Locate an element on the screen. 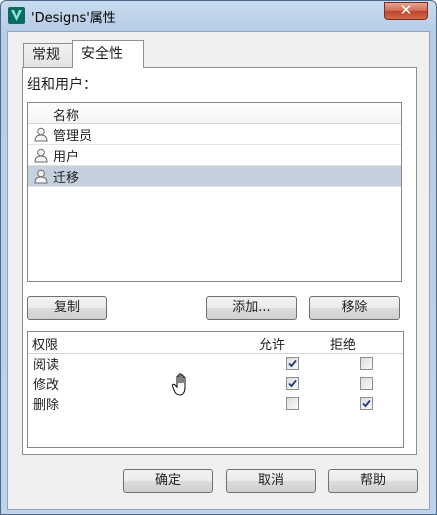  permission-row: 修改 is located at coordinates (215, 383).